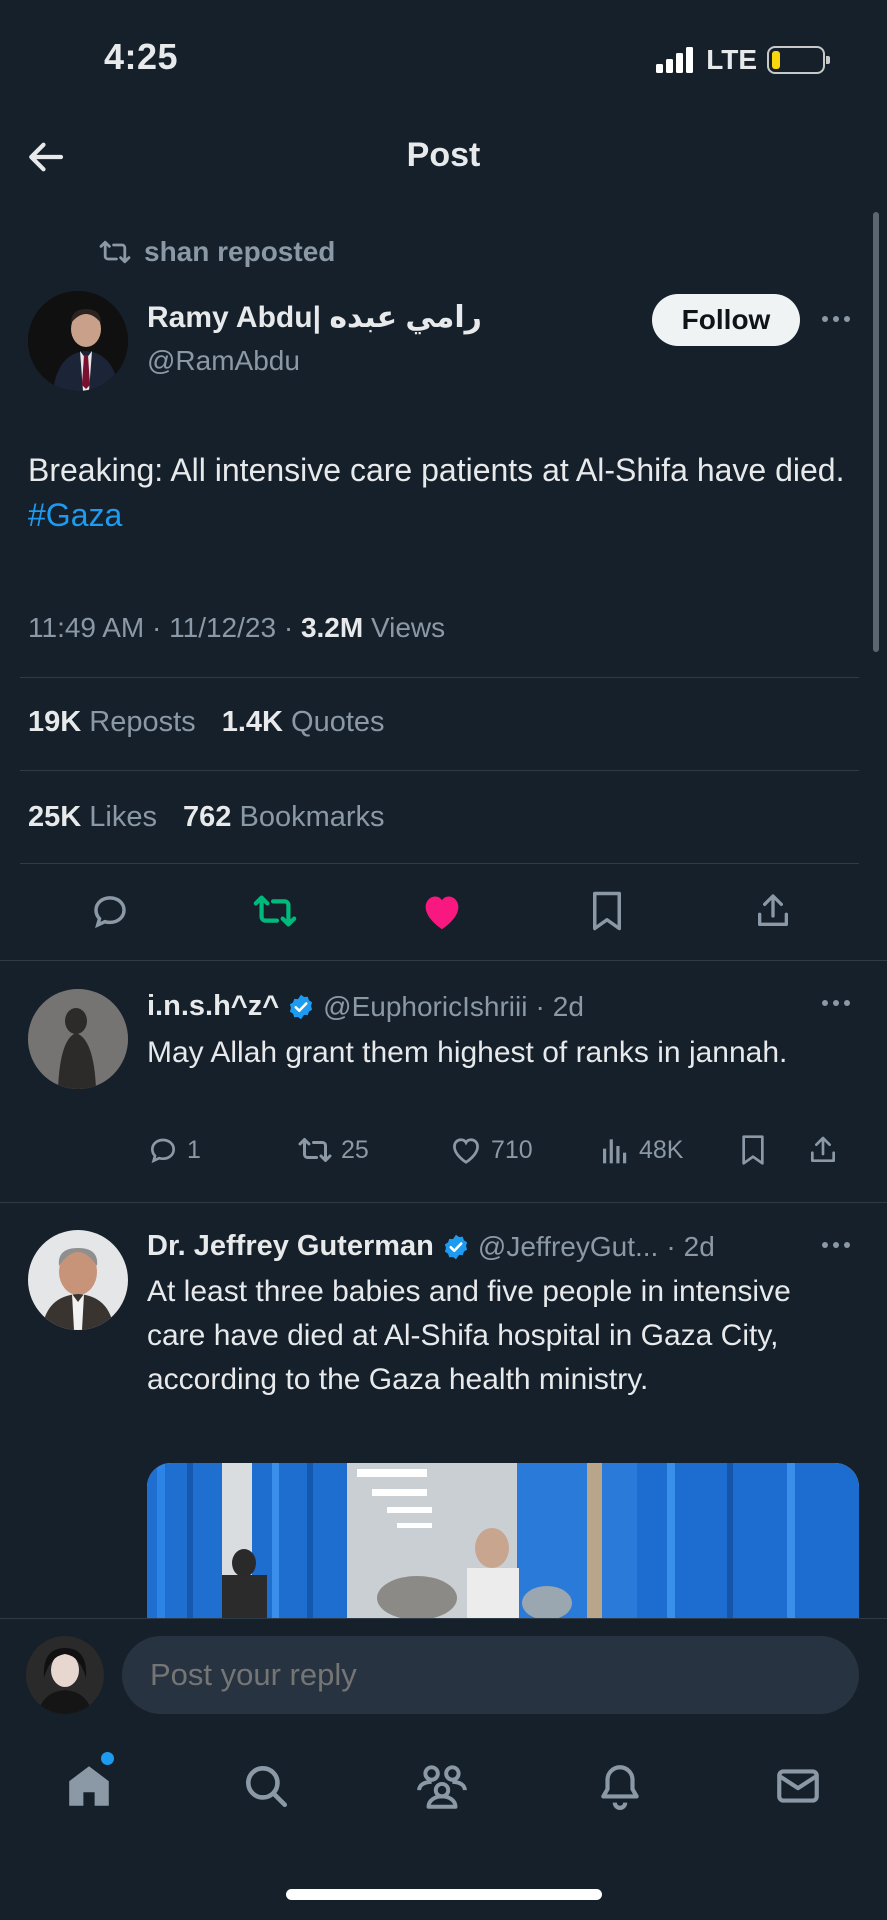 The width and height of the screenshot is (887, 1920). I want to click on reposts-stat: 19K Reposts, so click(116, 722).